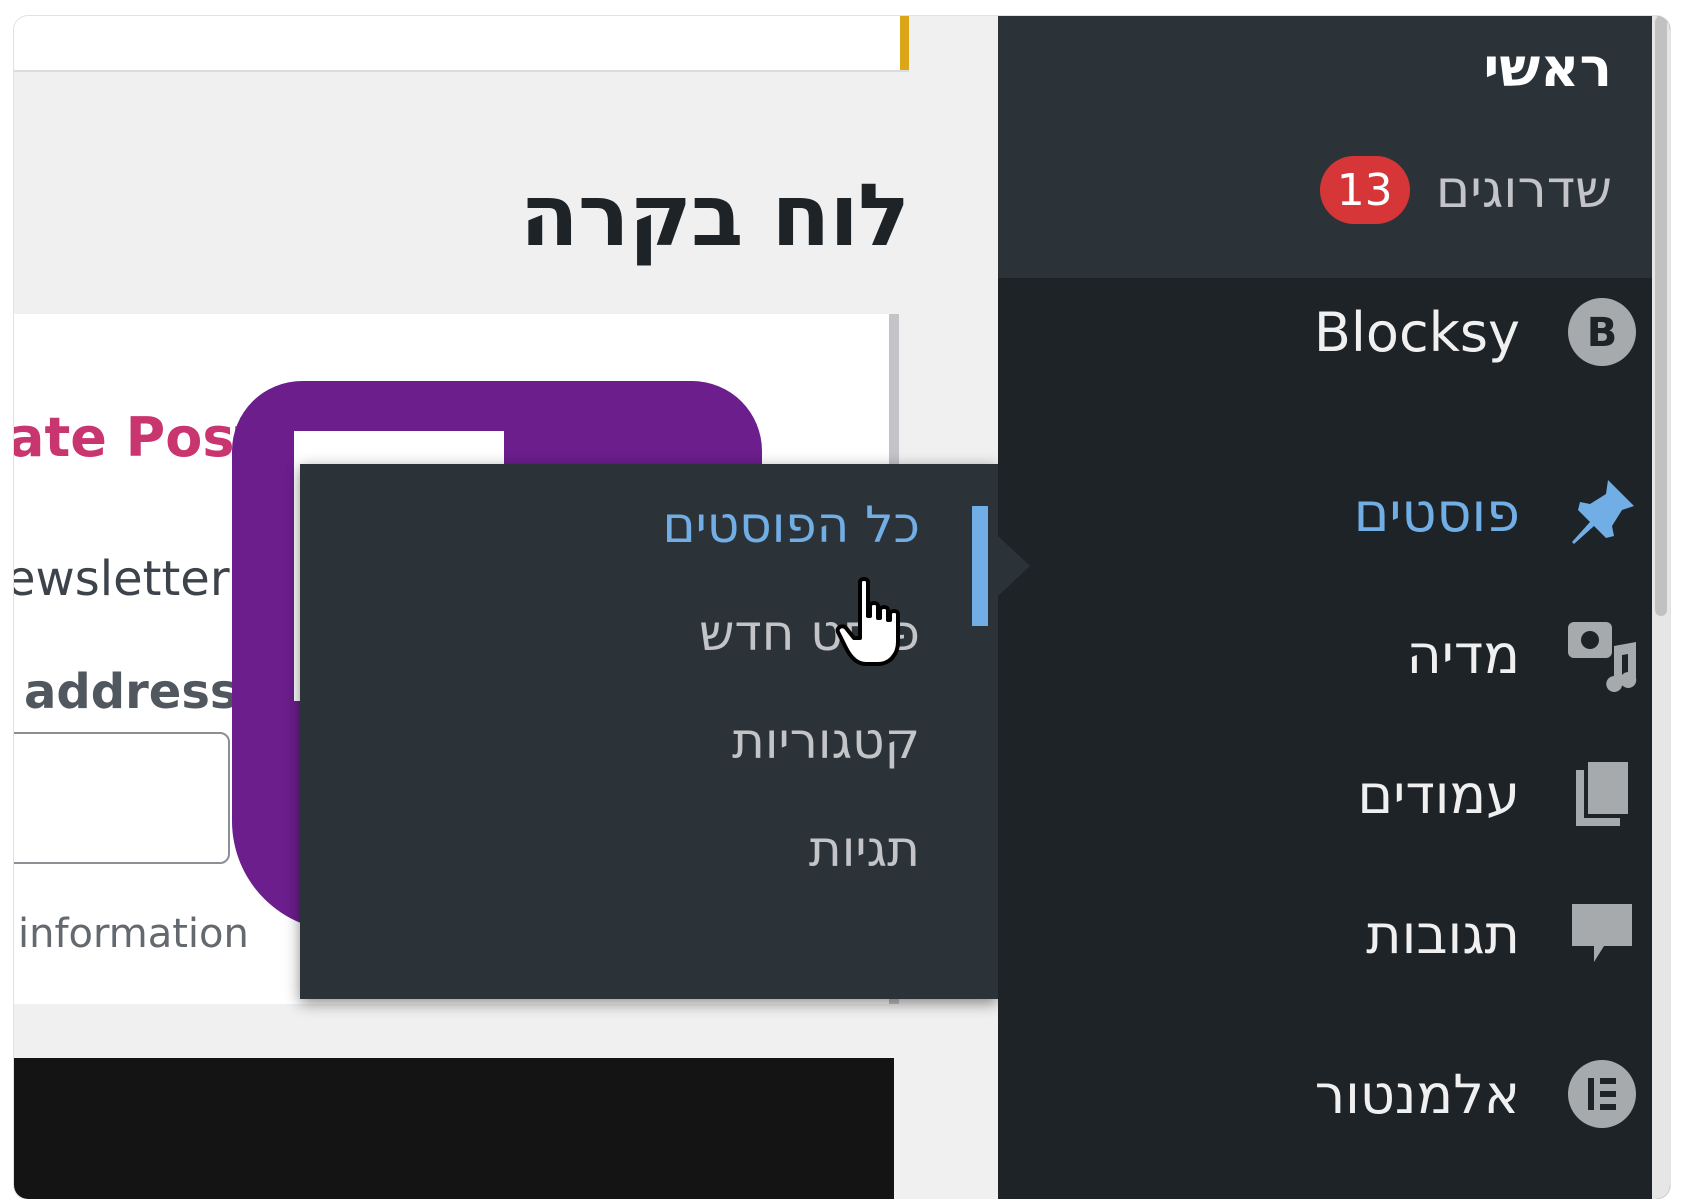 The width and height of the screenshot is (1697, 1199). Describe the element at coordinates (1602, 1094) in the screenshot. I see `elementor-icon` at that location.